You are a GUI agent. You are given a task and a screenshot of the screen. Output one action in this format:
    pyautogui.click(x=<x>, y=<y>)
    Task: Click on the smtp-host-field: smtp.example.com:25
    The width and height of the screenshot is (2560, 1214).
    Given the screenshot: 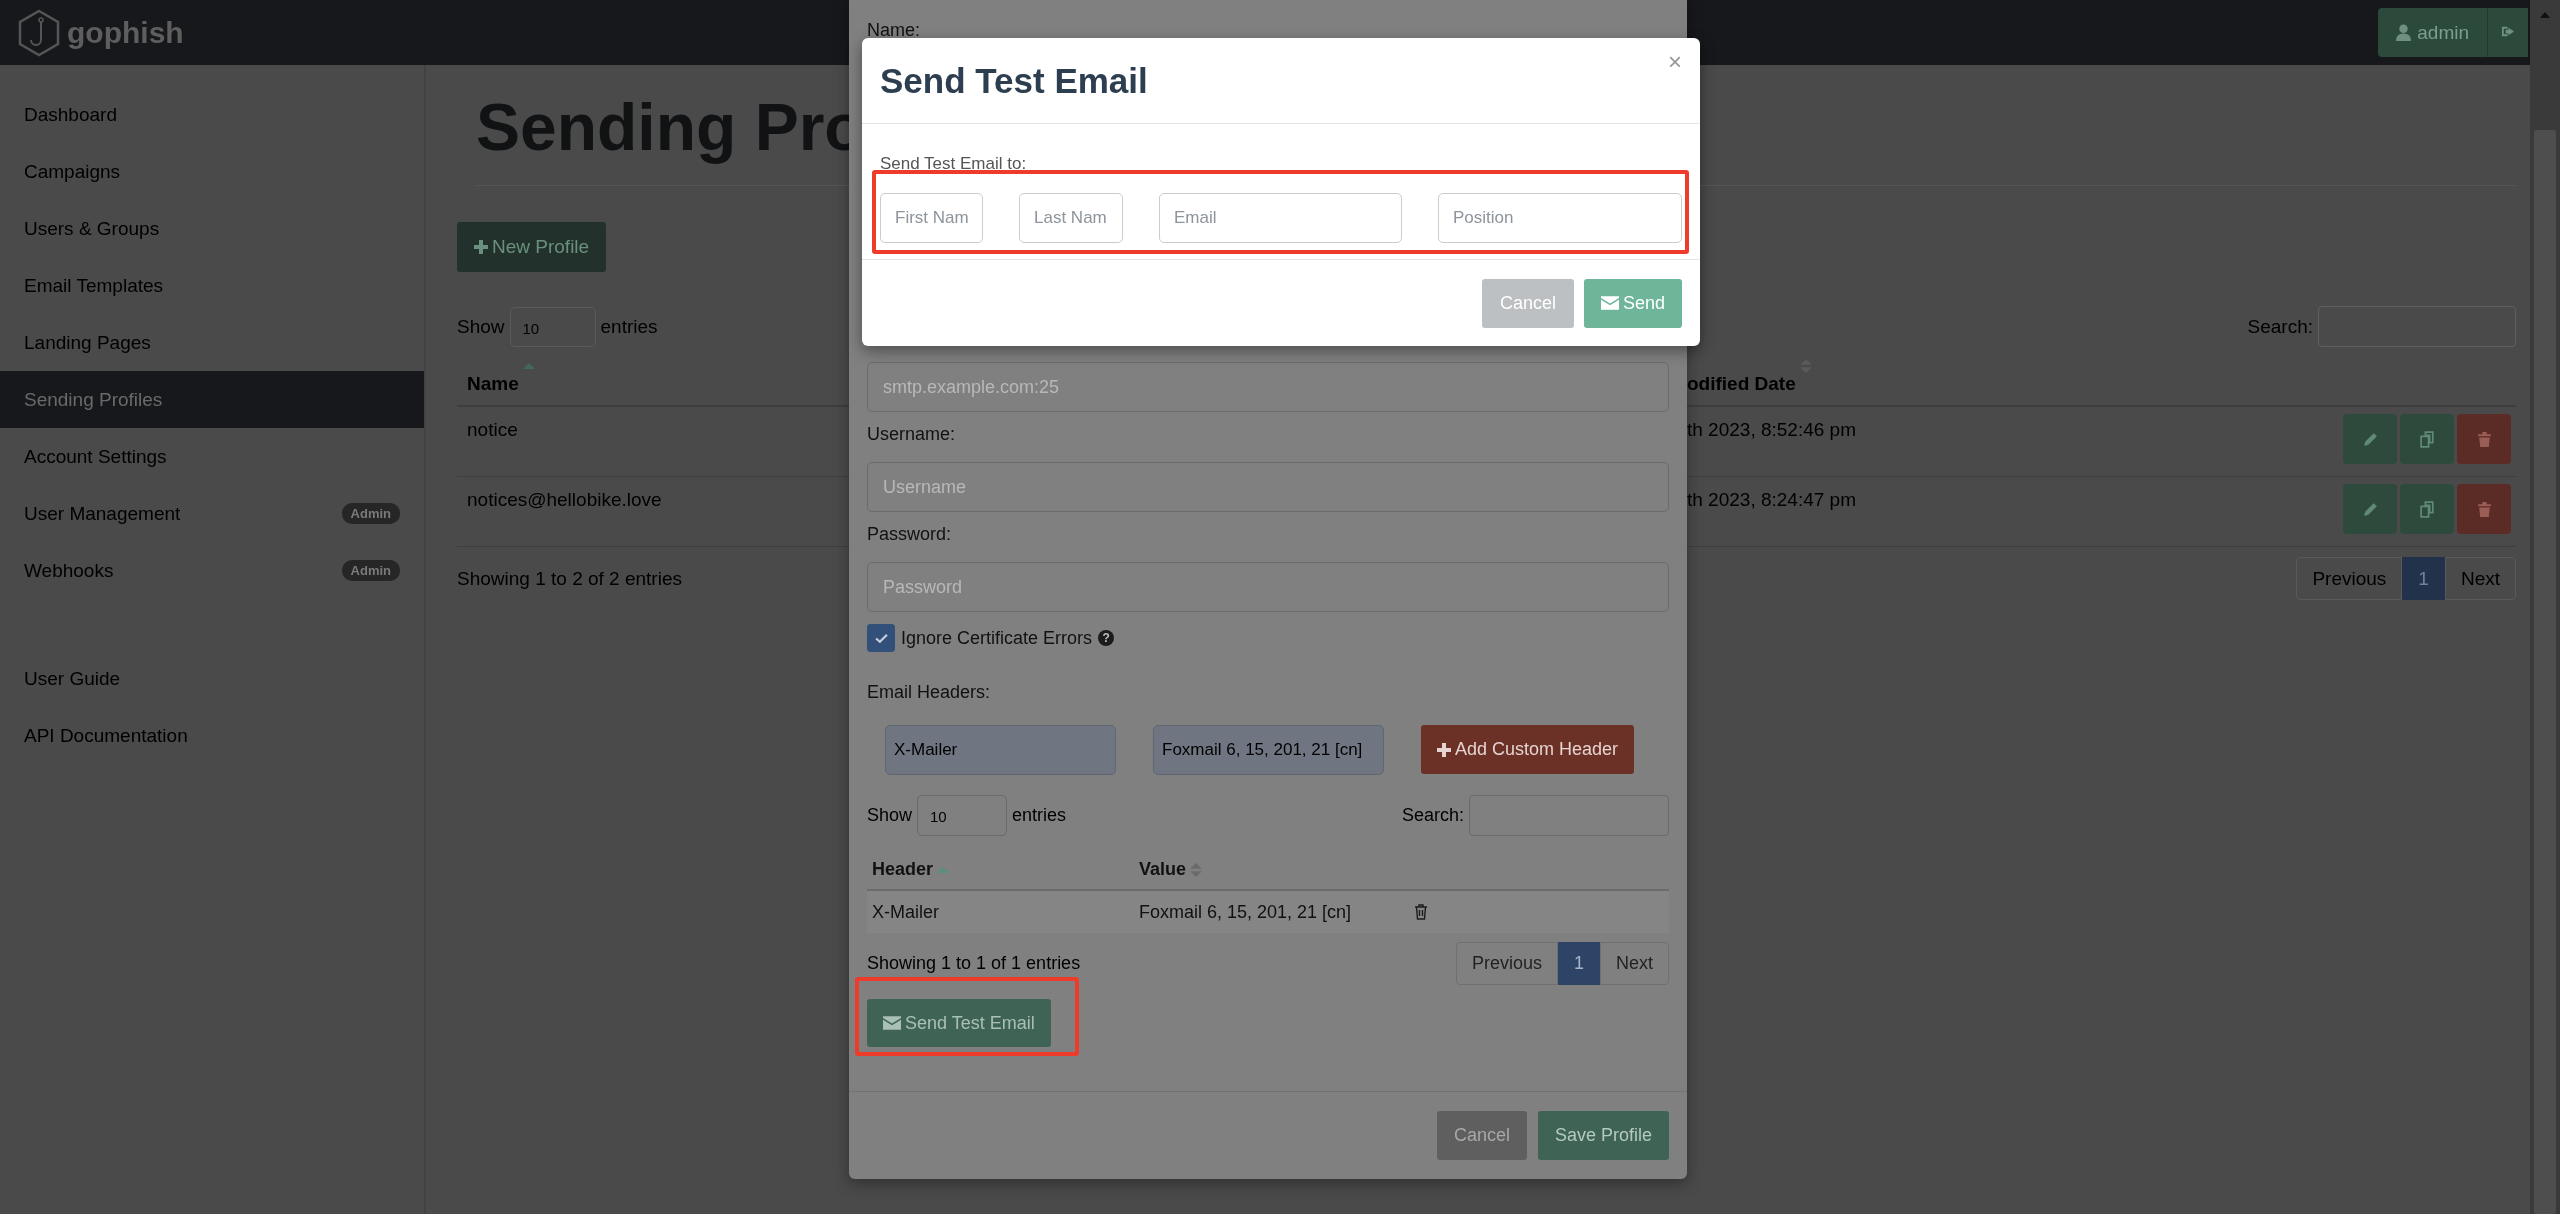 What is the action you would take?
    pyautogui.click(x=1268, y=387)
    